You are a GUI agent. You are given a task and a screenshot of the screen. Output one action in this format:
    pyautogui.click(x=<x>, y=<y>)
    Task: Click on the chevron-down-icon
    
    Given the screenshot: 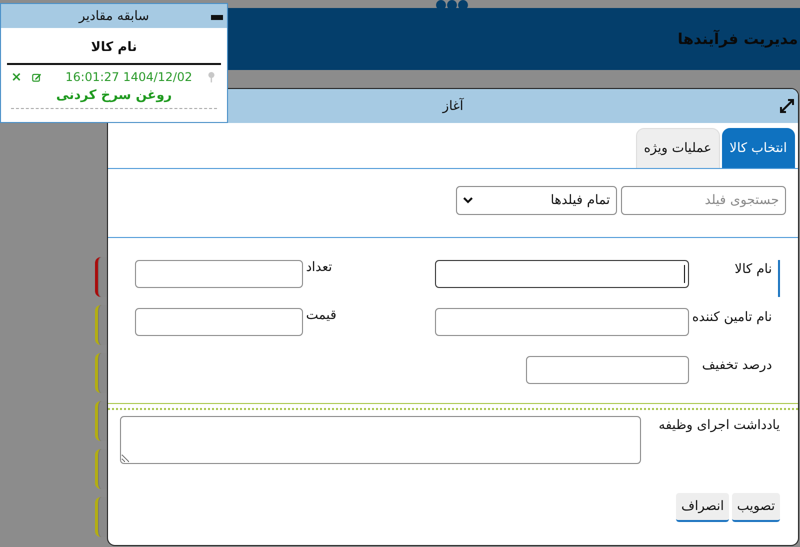 What is the action you would take?
    pyautogui.click(x=468, y=200)
    